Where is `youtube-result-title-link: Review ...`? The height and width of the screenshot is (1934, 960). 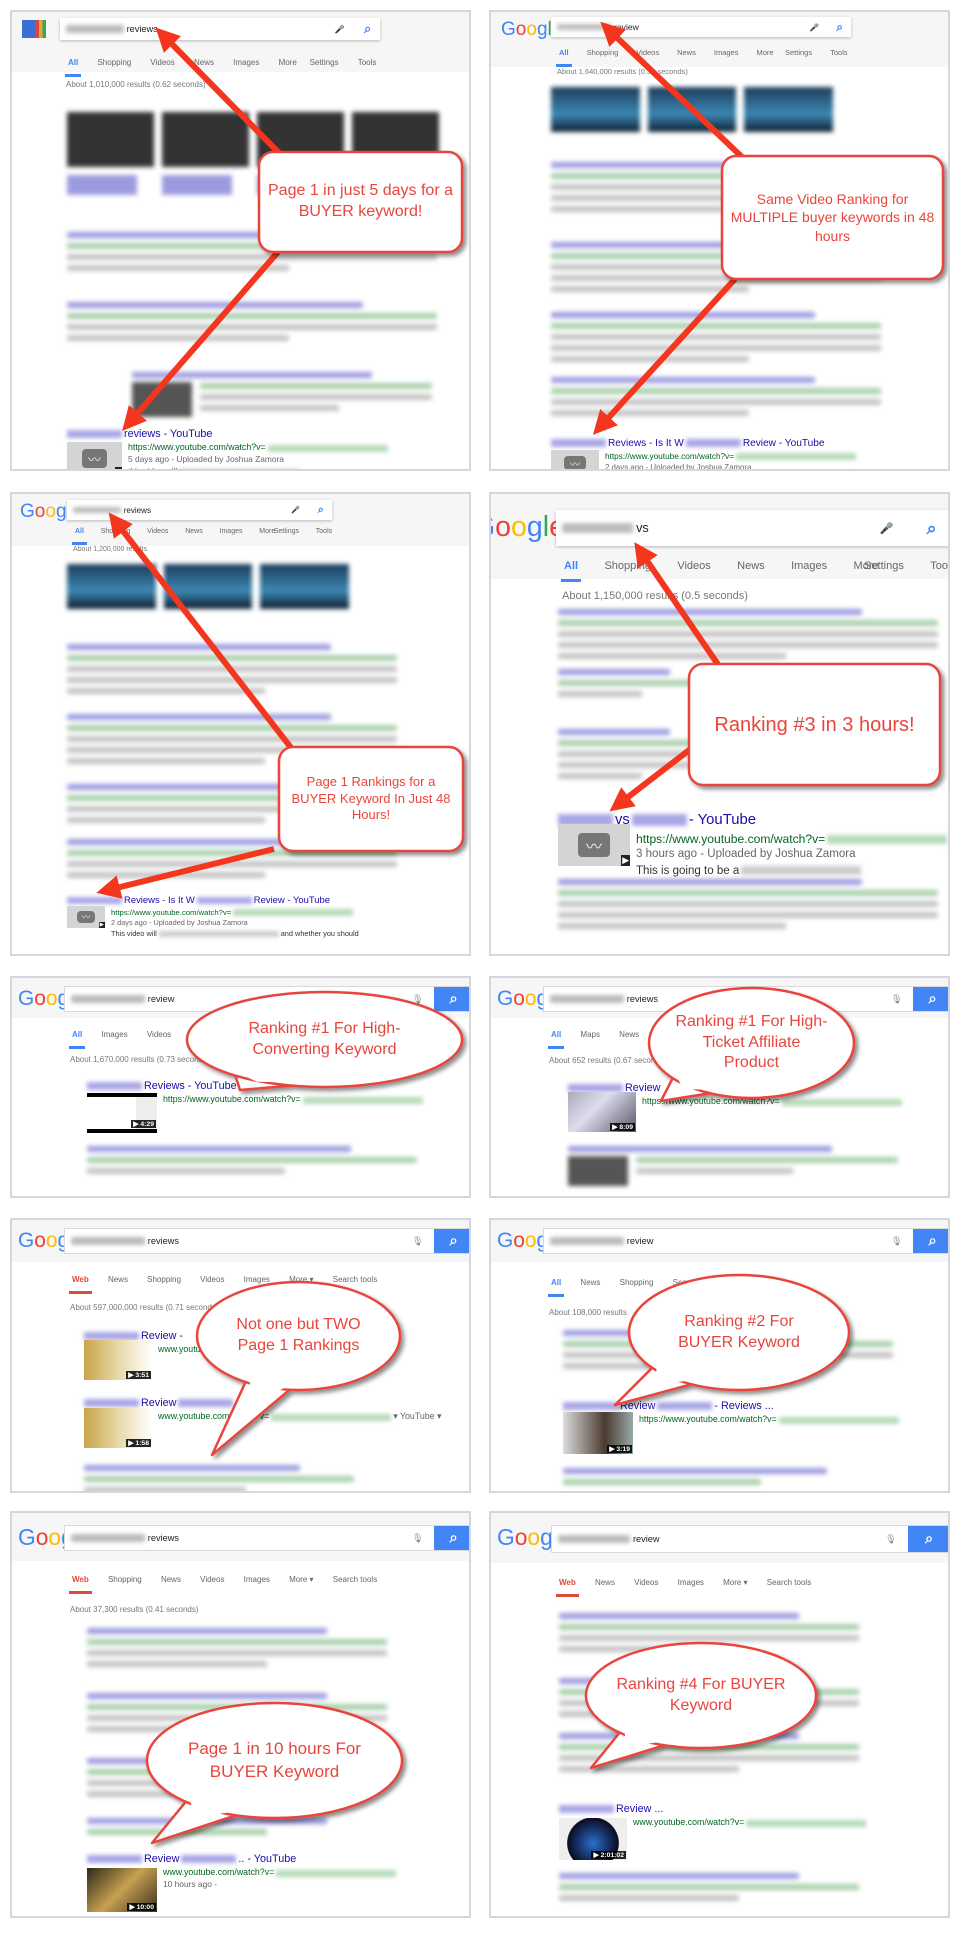 youtube-result-title-link: Review ... is located at coordinates (610, 1809).